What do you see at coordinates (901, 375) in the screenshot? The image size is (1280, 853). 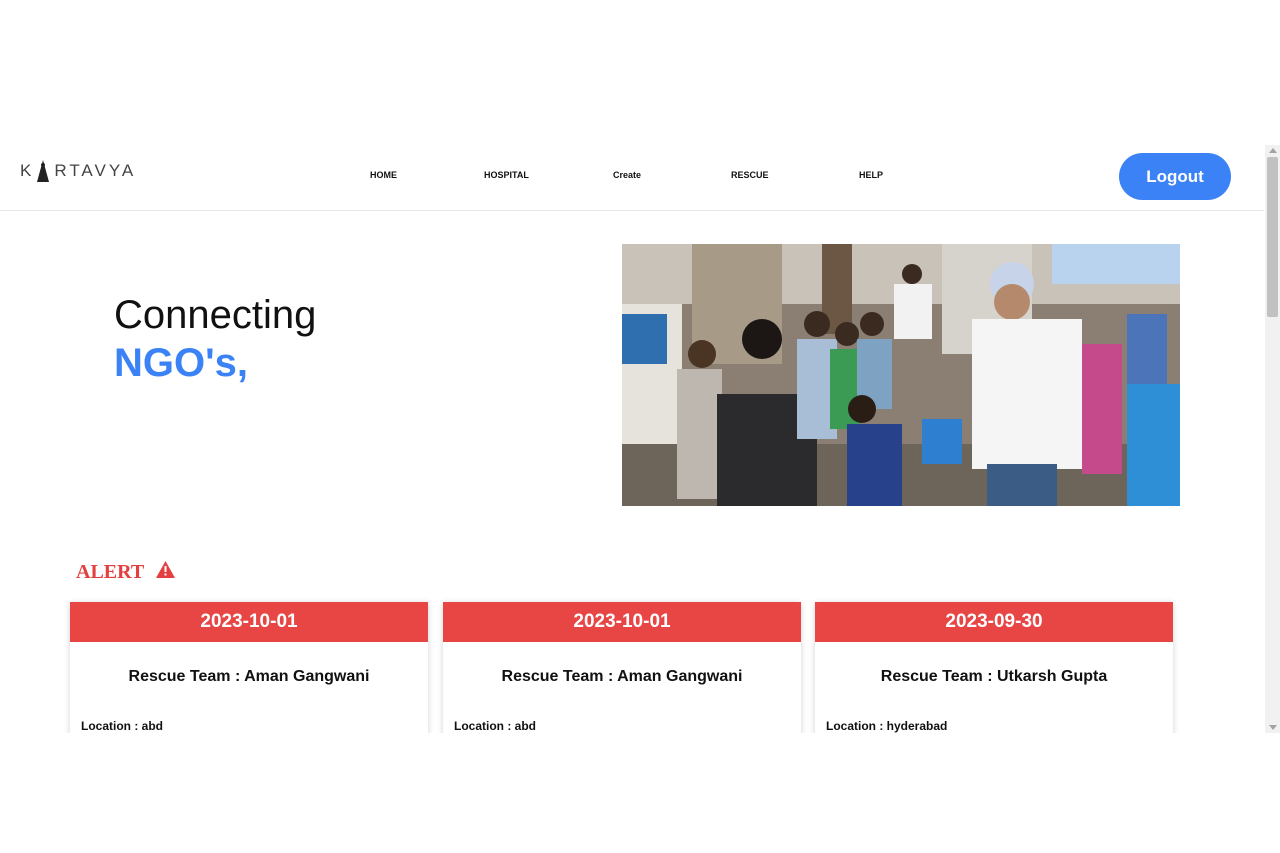 I see `hero-photo` at bounding box center [901, 375].